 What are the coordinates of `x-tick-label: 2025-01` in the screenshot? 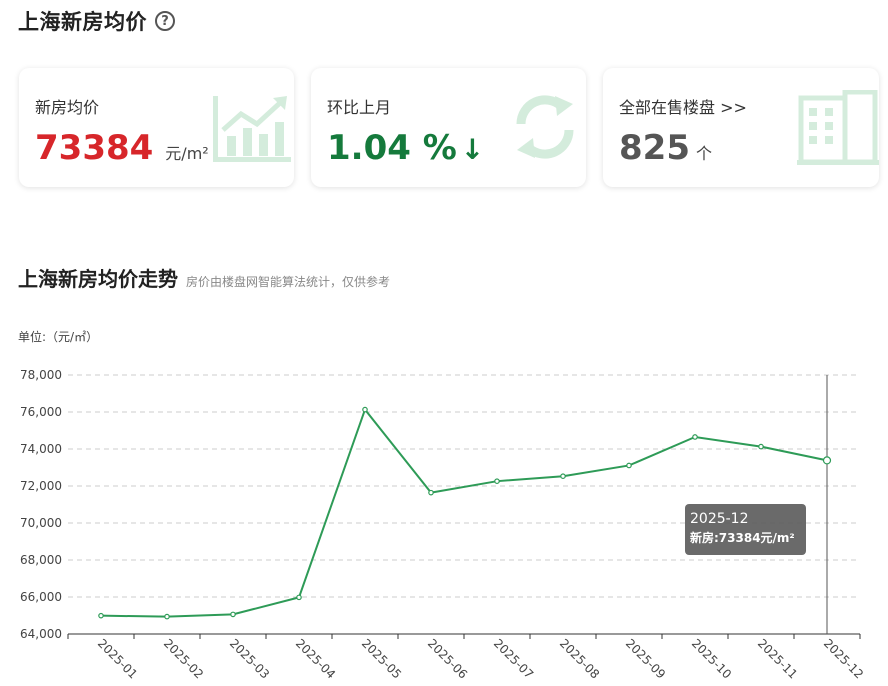 It's located at (117, 658).